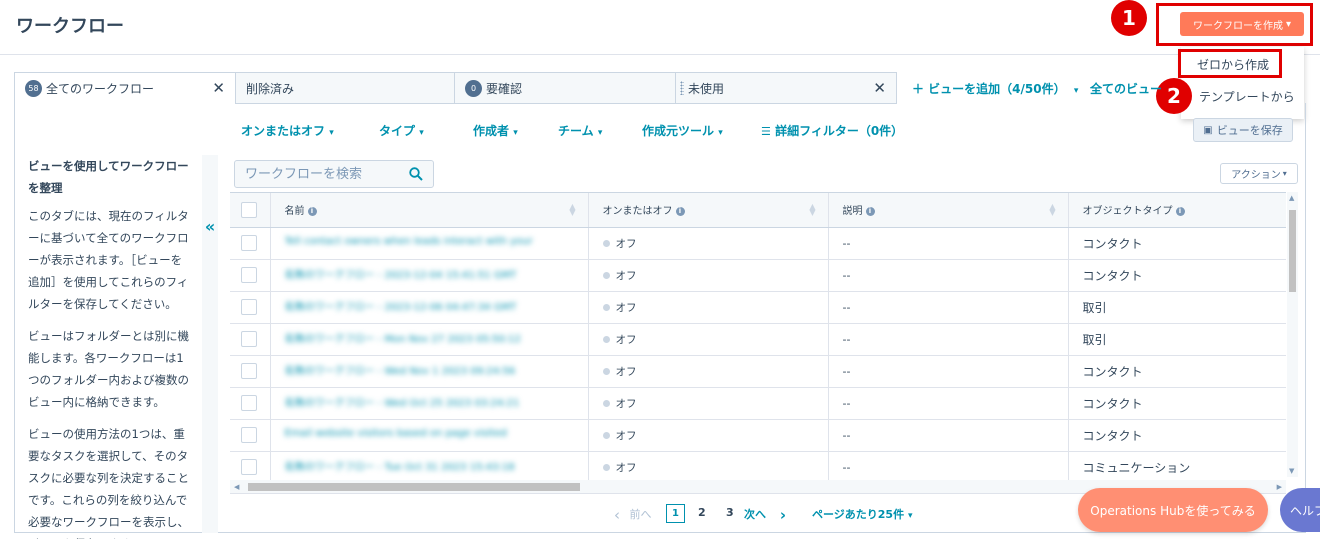 This screenshot has width=1320, height=539. What do you see at coordinates (1259, 173) in the screenshot?
I see `actions-button: アクション ▾` at bounding box center [1259, 173].